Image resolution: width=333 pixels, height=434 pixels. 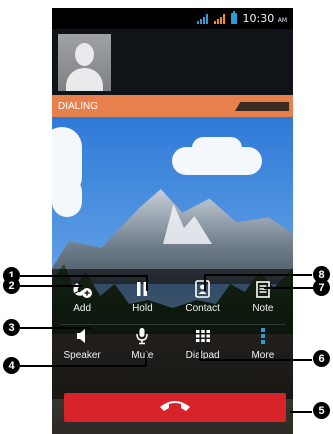 I want to click on end-call-button, so click(x=175, y=407).